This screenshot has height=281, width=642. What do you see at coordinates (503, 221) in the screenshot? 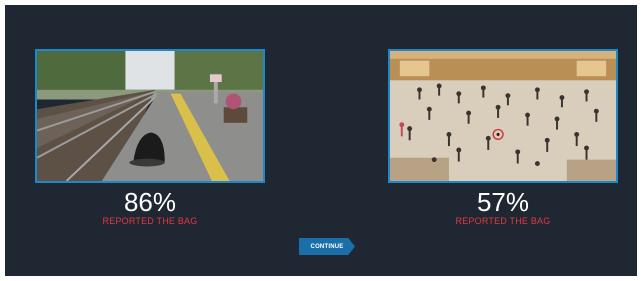
I see `right-caption: REPORTED THE BAG` at bounding box center [503, 221].